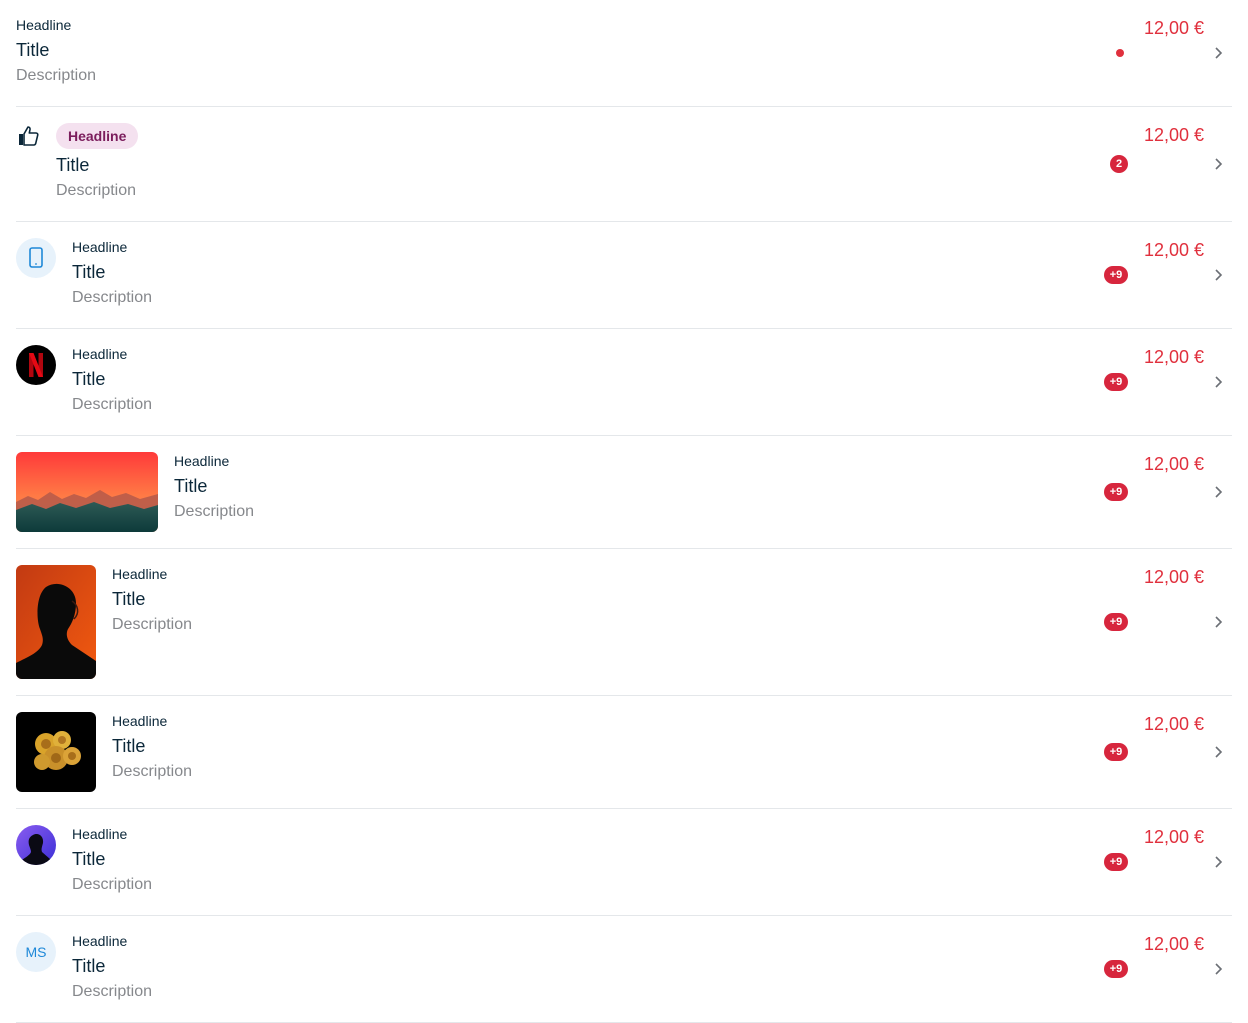 This screenshot has width=1248, height=1023. Describe the element at coordinates (87, 492) in the screenshot. I see `landscape-image` at that location.